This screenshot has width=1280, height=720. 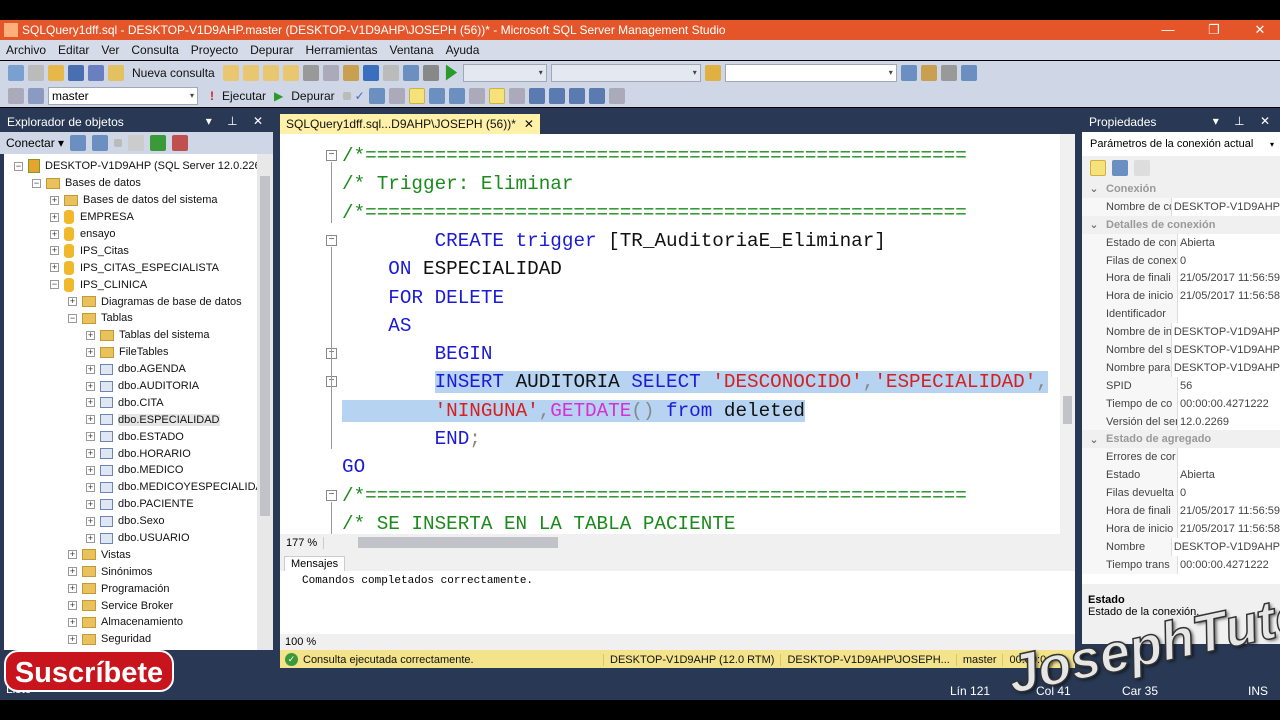 What do you see at coordinates (173, 73) in the screenshot?
I see `new-query-button: Nueva consulta` at bounding box center [173, 73].